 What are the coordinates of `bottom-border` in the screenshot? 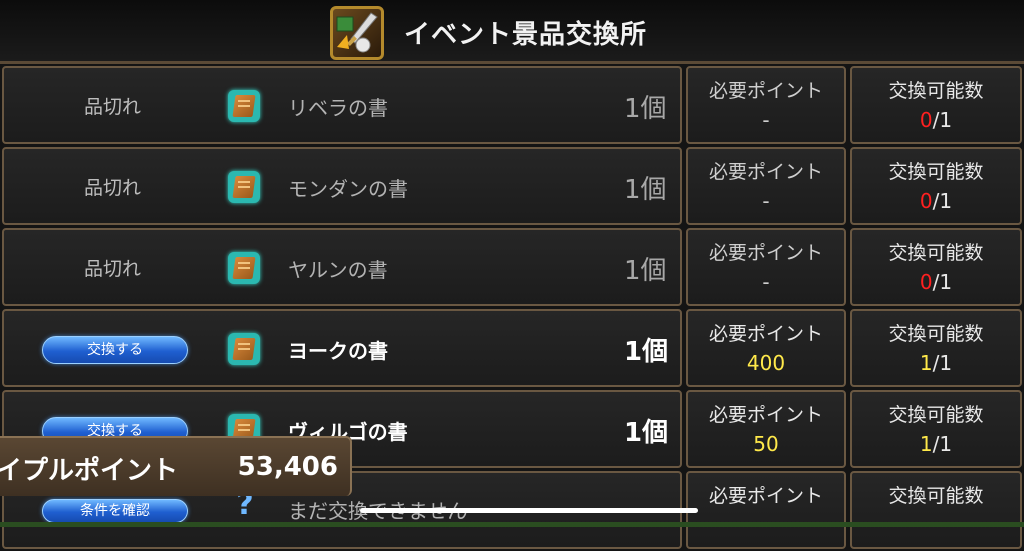 It's located at (512, 524).